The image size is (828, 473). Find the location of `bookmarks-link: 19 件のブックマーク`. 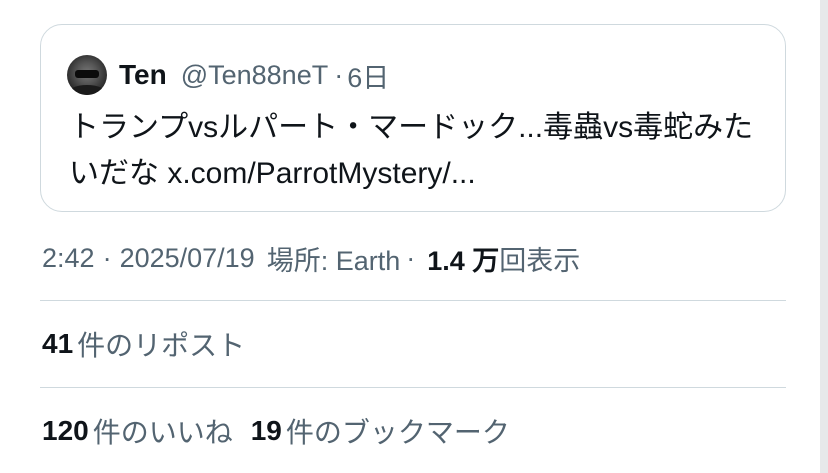

bookmarks-link: 19 件のブックマーク is located at coordinates (380, 431).